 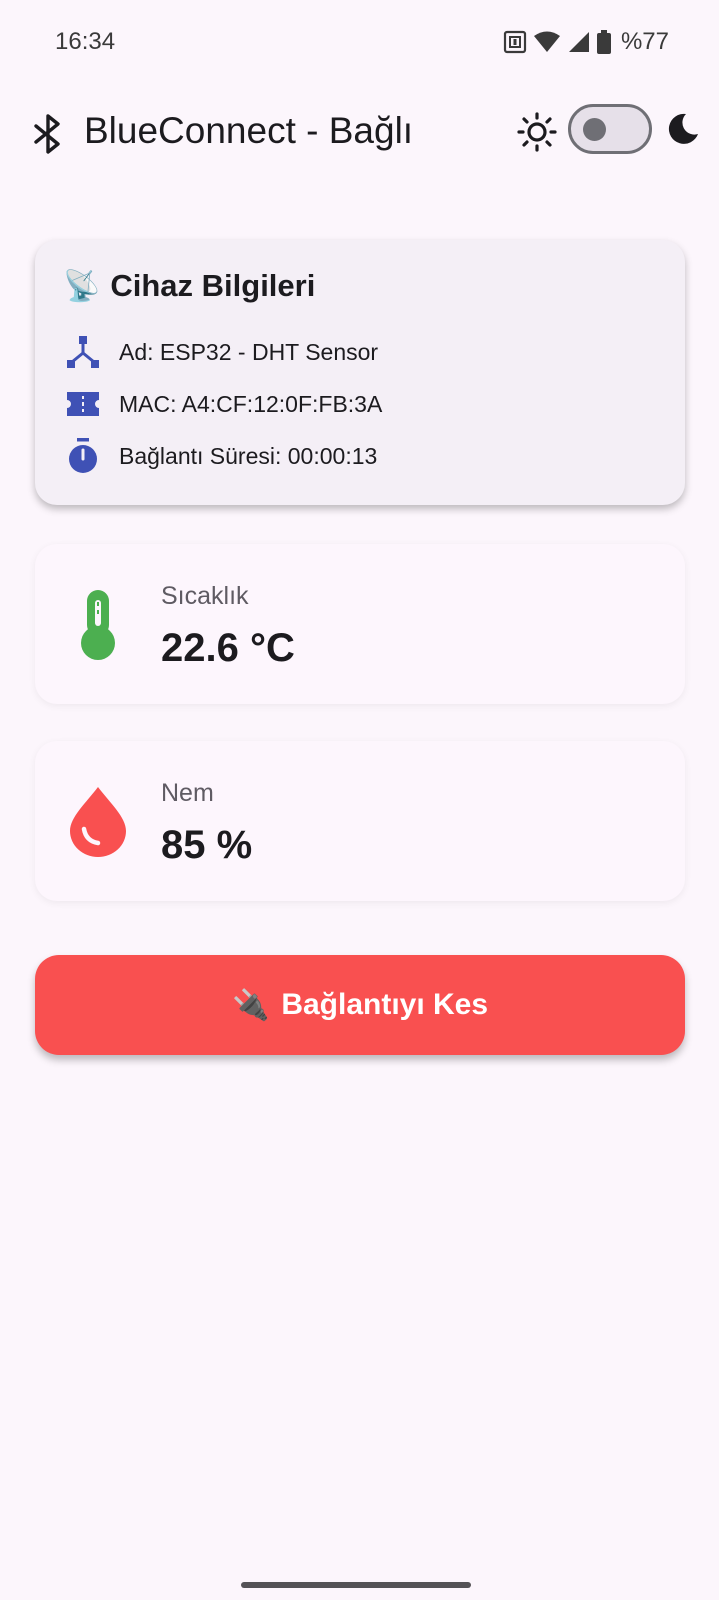 What do you see at coordinates (594, 129) in the screenshot?
I see `toggle-thumb` at bounding box center [594, 129].